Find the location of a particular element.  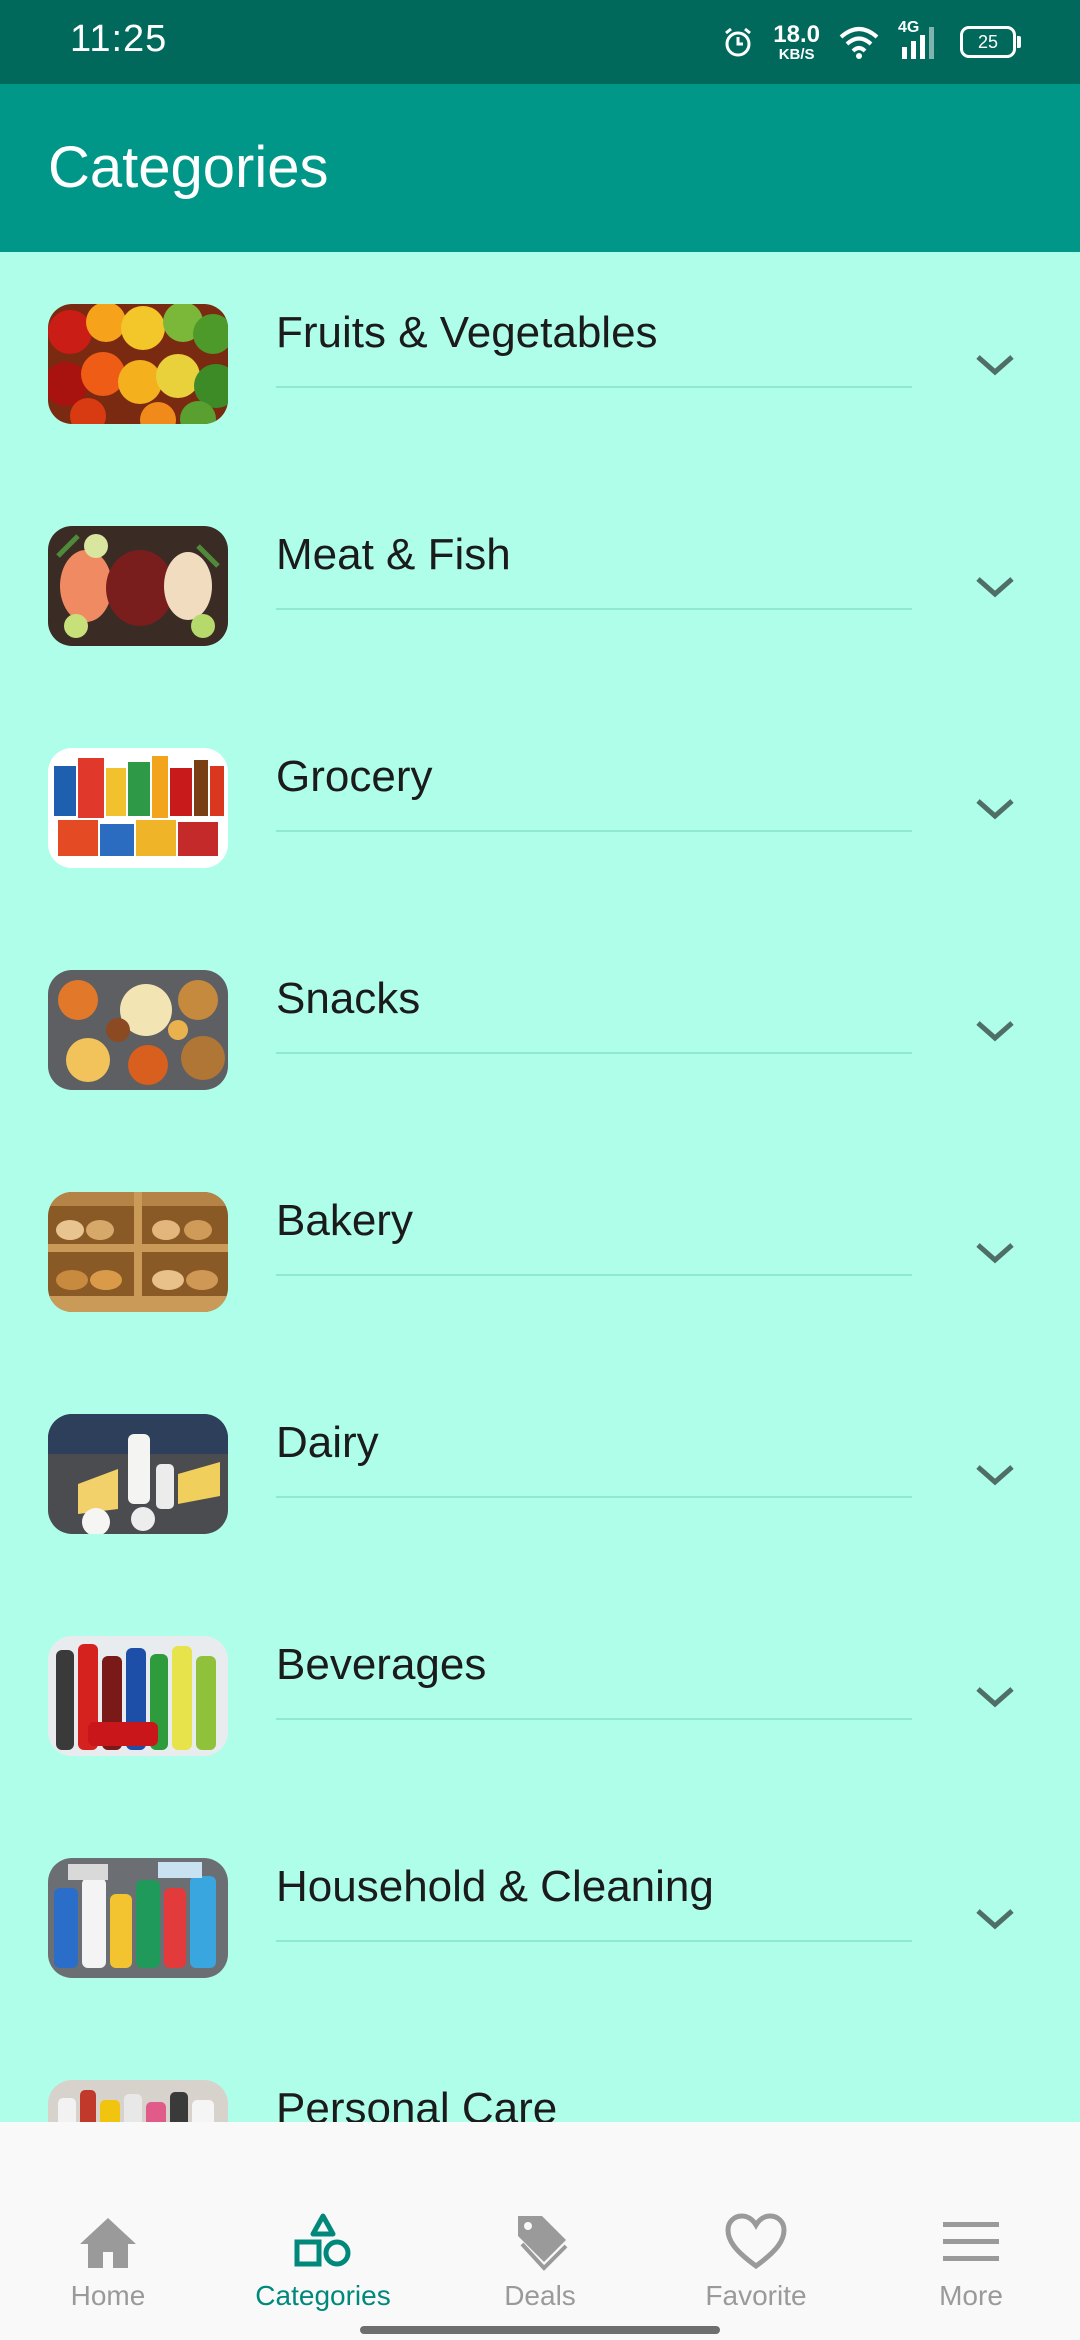

net-speed-unit: KB/S is located at coordinates (796, 54).